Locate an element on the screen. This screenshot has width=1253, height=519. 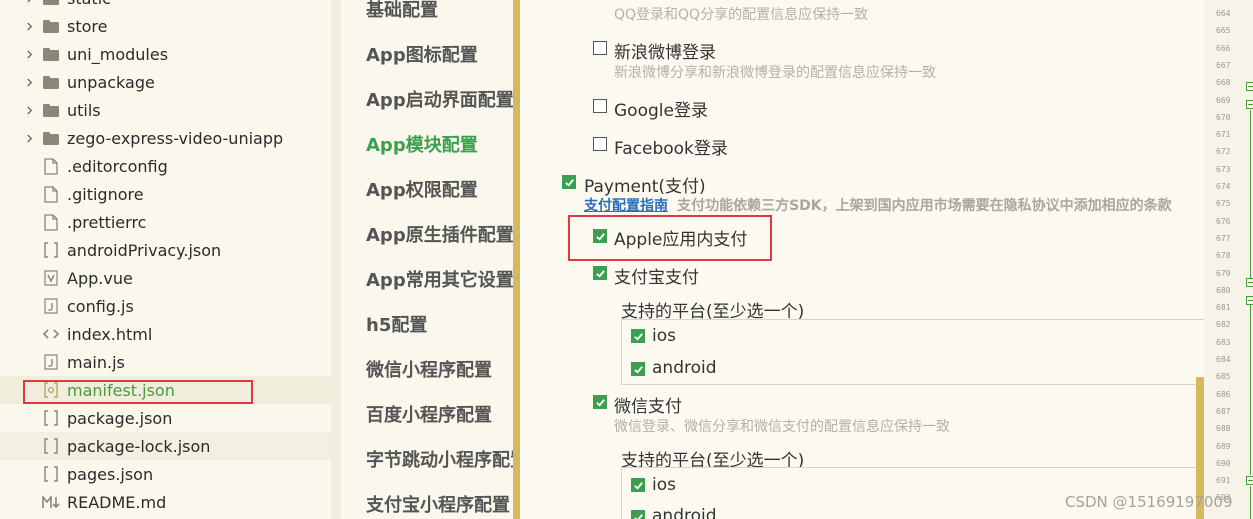
line-number: 687 is located at coordinates (1223, 411).